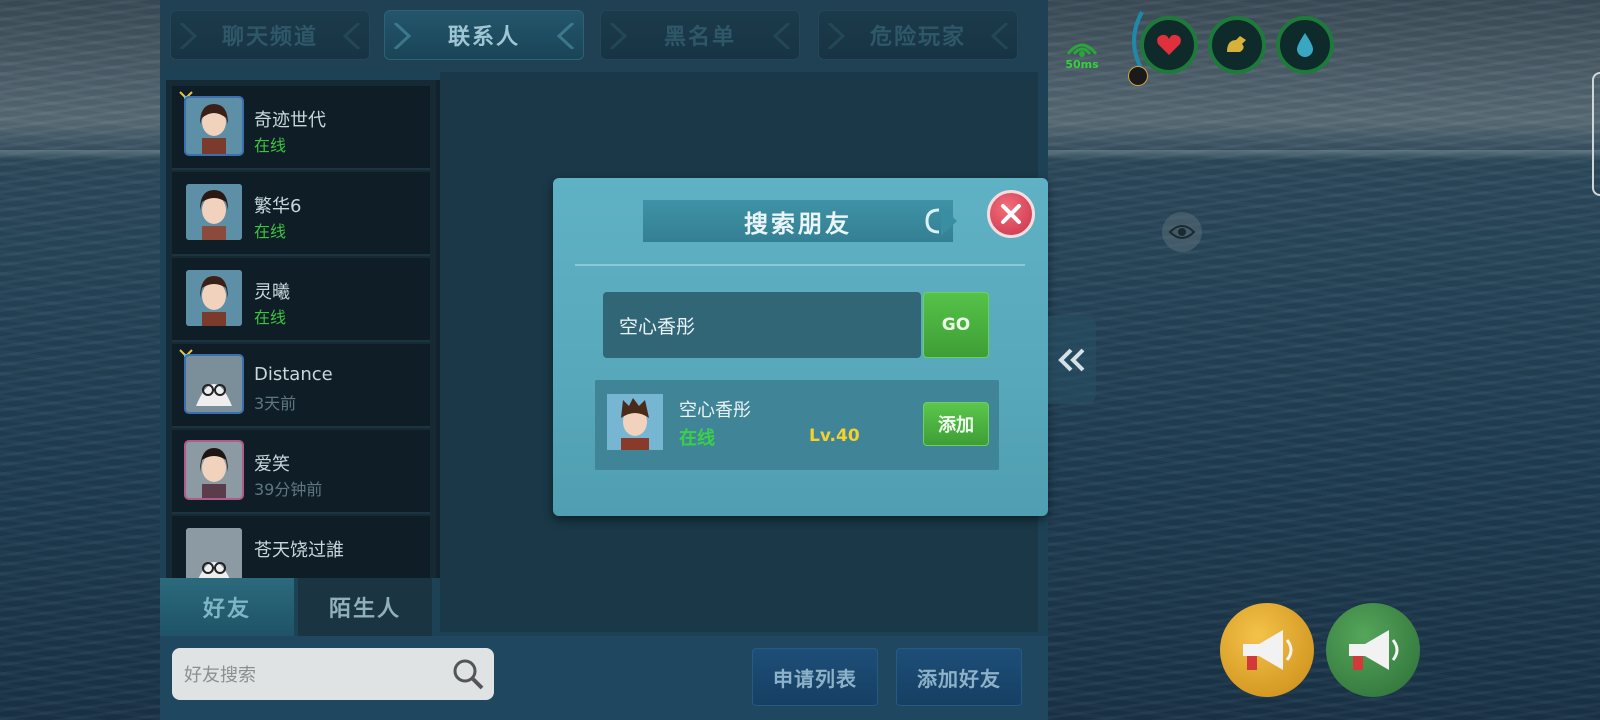 This screenshot has width=1600, height=720. What do you see at coordinates (1138, 76) in the screenshot?
I see `pet-icon` at bounding box center [1138, 76].